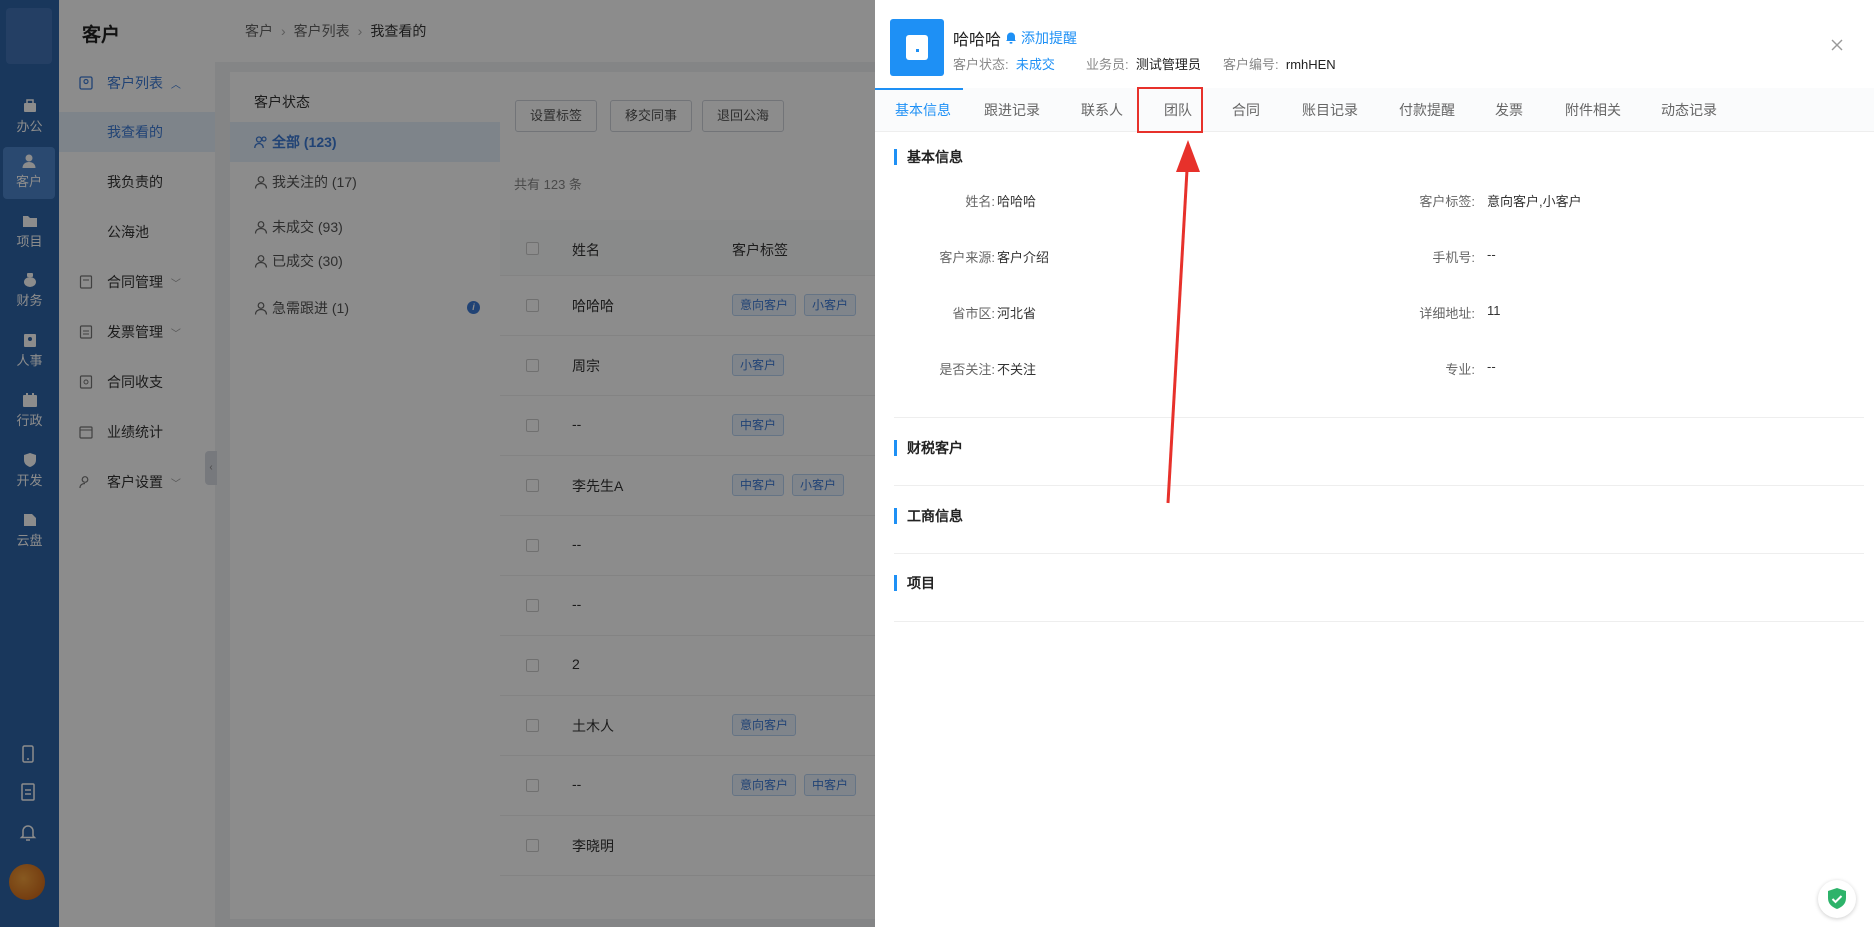 This screenshot has width=1874, height=927. Describe the element at coordinates (1023, 257) in the screenshot. I see `field-value-source: 客户介绍` at that location.